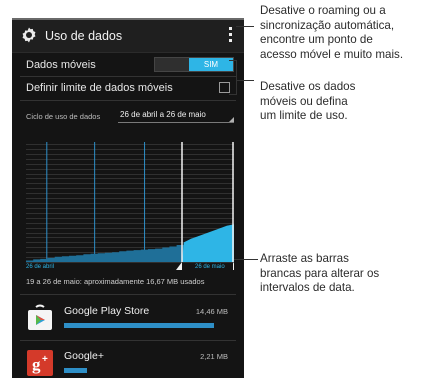  What do you see at coordinates (84, 36) in the screenshot?
I see `page-title: Uso de dados` at bounding box center [84, 36].